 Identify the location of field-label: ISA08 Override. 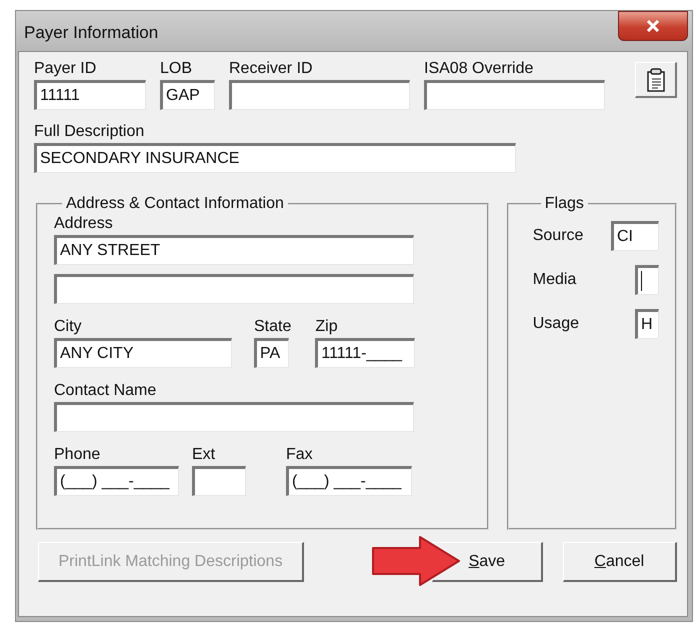
(479, 69).